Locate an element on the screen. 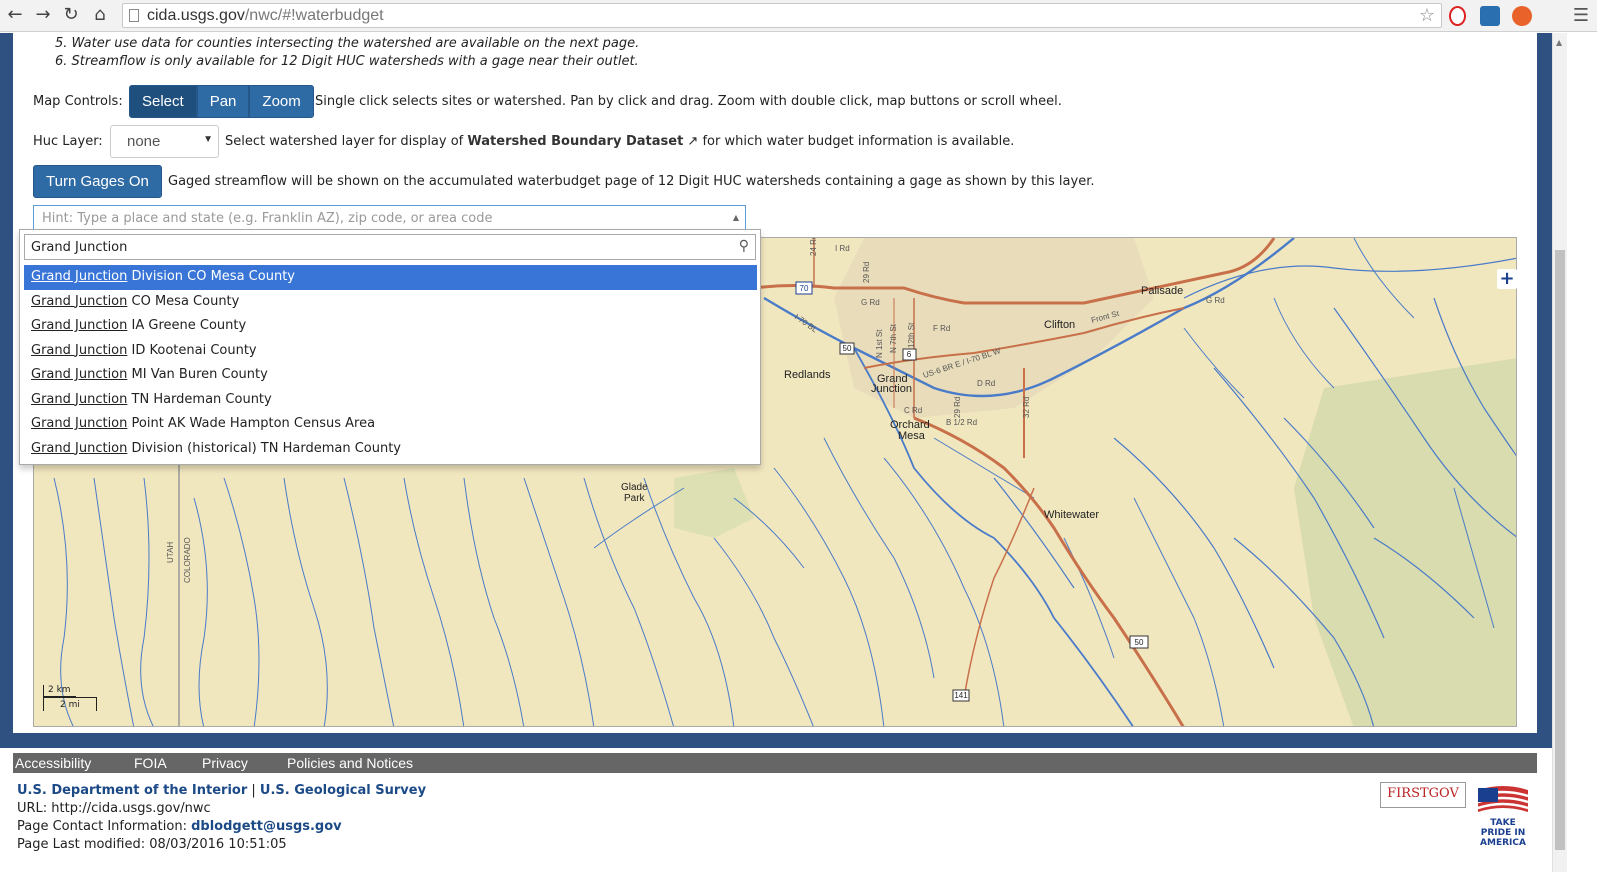 The height and width of the screenshot is (872, 1597). map-label-glade: Glade is located at coordinates (634, 487).